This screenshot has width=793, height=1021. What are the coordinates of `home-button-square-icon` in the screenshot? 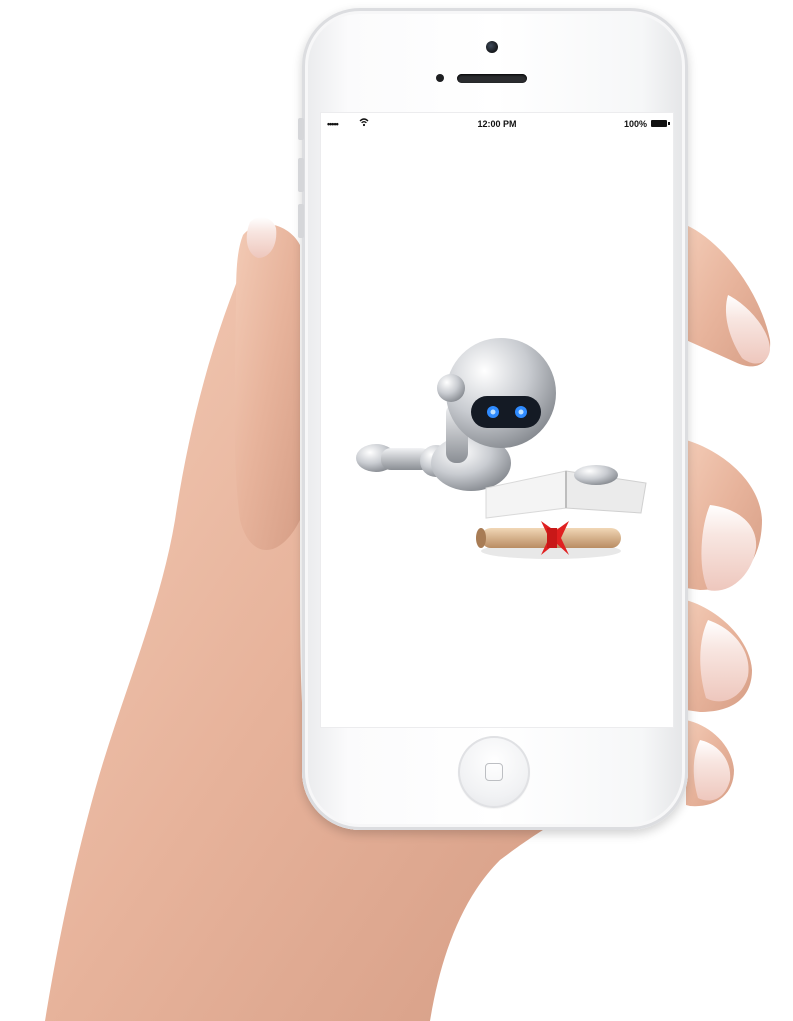 It's located at (494, 772).